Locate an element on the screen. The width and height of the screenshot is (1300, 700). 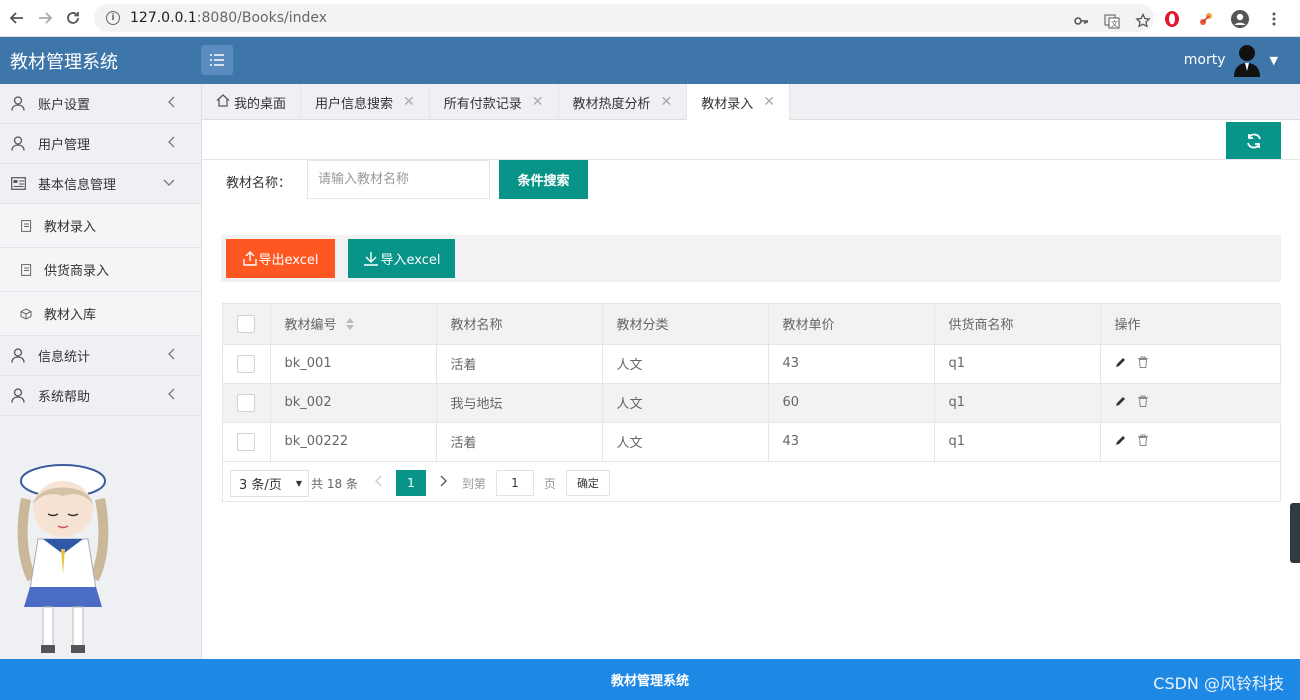
sidebar-item-label: 系统帮助 is located at coordinates (64, 397).